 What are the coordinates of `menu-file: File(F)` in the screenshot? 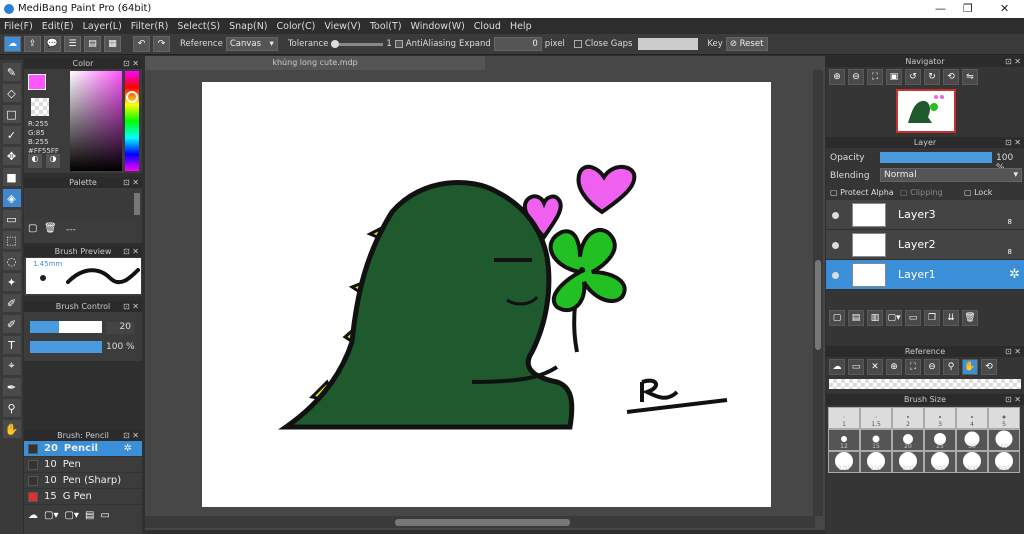 It's located at (18, 26).